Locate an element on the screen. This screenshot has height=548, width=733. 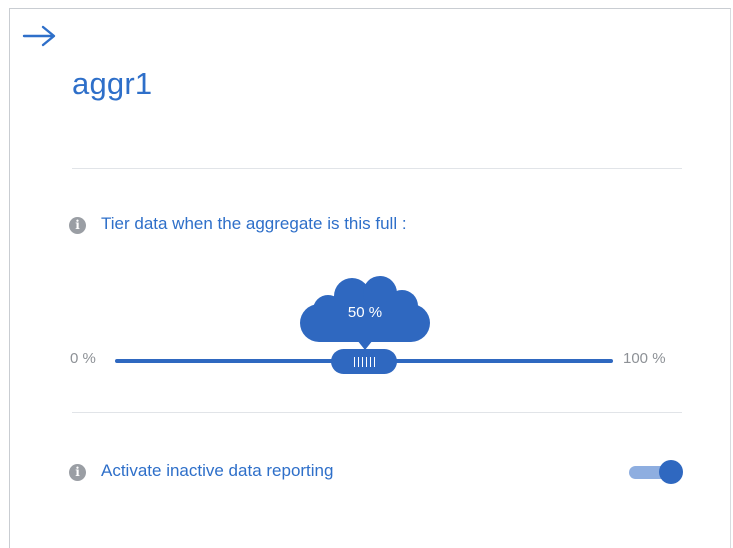
slider-thumb is located at coordinates (364, 361).